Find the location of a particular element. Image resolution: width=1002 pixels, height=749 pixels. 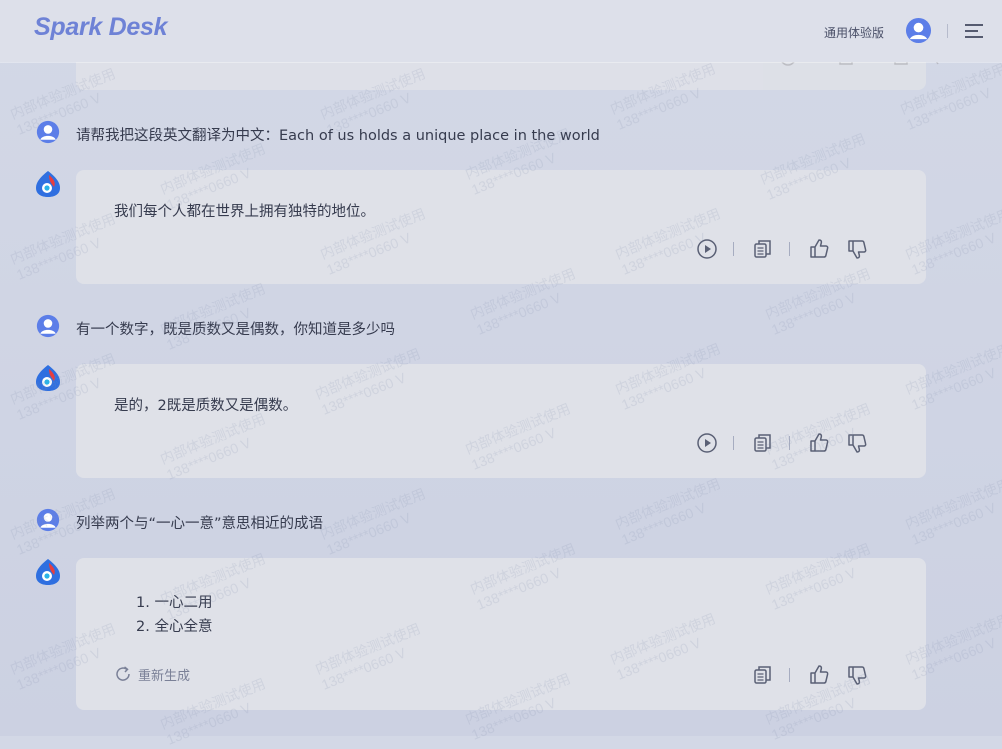

top-header: Spark Desk 通用体验版 is located at coordinates (501, 31).